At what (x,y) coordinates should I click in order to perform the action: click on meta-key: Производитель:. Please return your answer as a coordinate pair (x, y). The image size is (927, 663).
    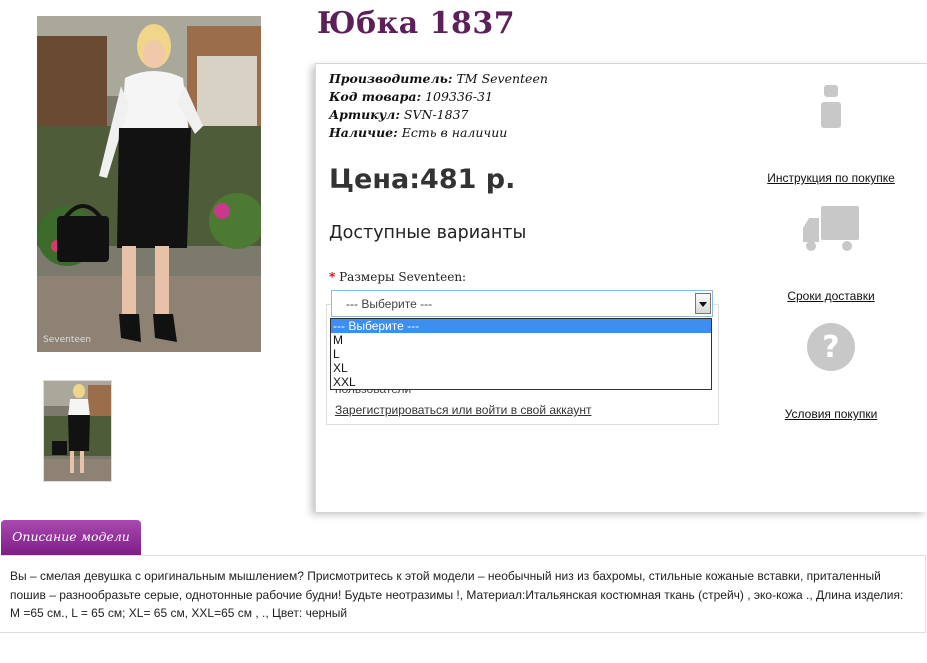
    Looking at the image, I should click on (391, 78).